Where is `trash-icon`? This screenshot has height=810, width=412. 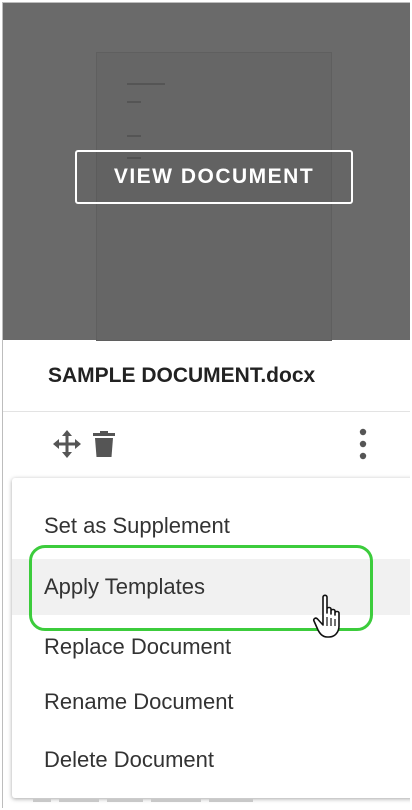
trash-icon is located at coordinates (104, 444).